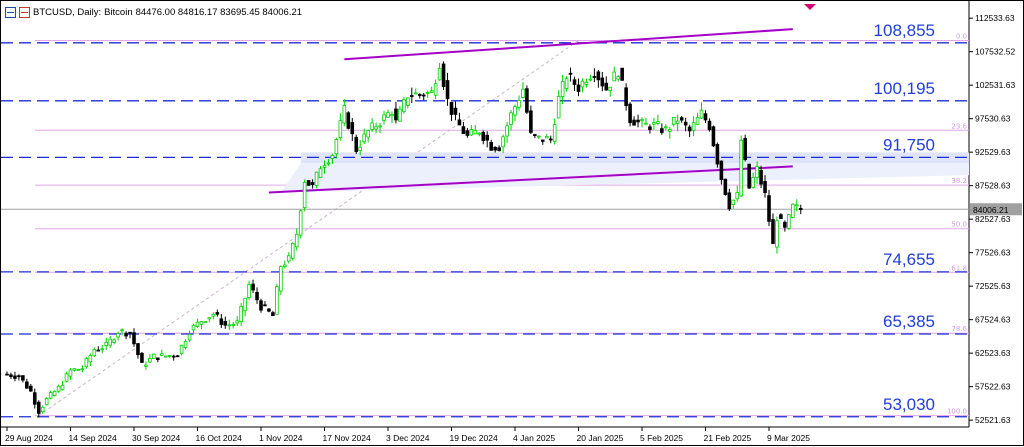  What do you see at coordinates (993, 119) in the screenshot?
I see `y-tick-label: 97530.63` at bounding box center [993, 119].